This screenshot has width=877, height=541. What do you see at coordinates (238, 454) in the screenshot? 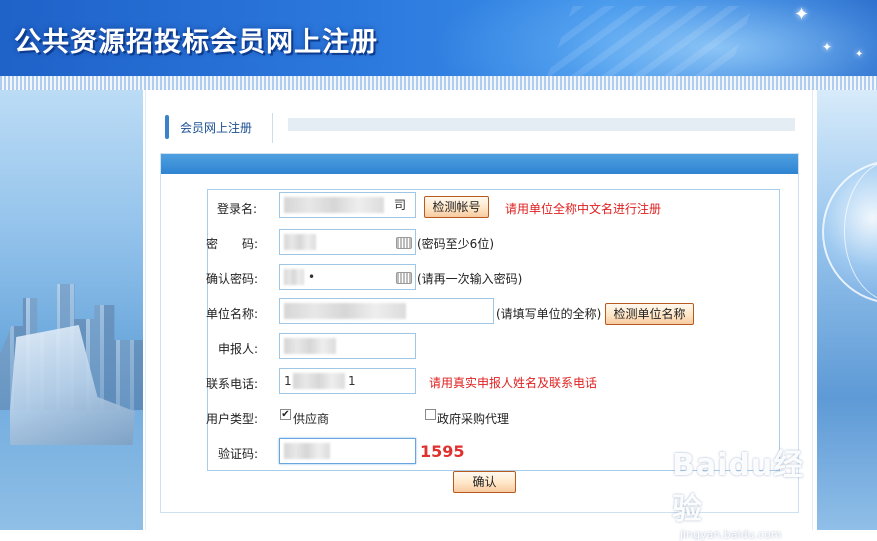
I see `captcha-label: 验证码:` at bounding box center [238, 454].